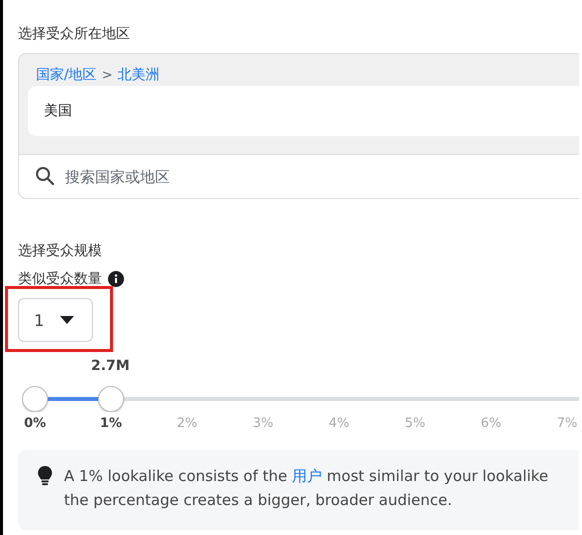 This screenshot has width=582, height=535. I want to click on caret-icon, so click(67, 320).